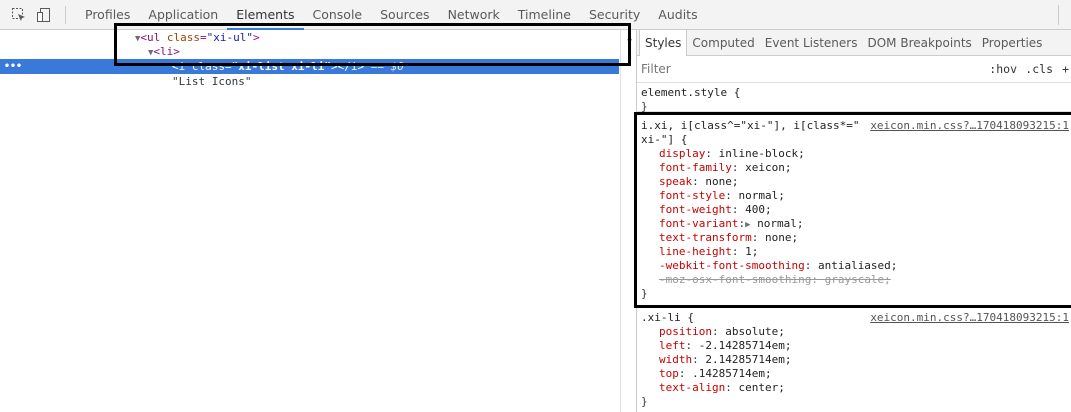  What do you see at coordinates (338, 15) in the screenshot?
I see `tab-console: Console` at bounding box center [338, 15].